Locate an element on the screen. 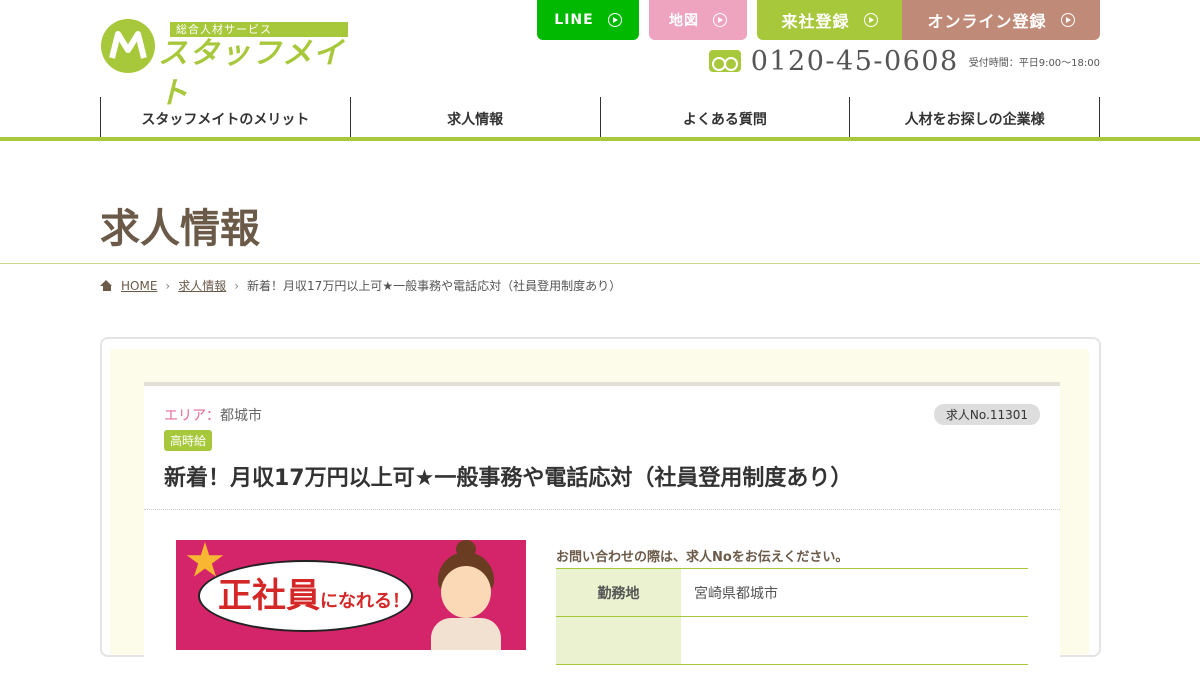  site-logo: 総合人材サービス スタッフメイト is located at coordinates (225, 64).